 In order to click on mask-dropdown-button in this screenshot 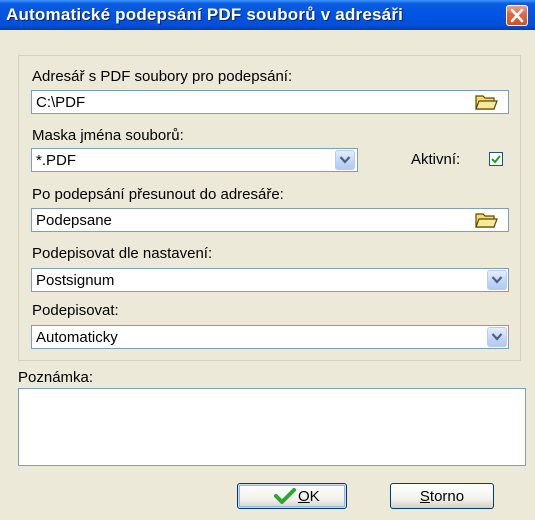, I will do `click(345, 160)`.